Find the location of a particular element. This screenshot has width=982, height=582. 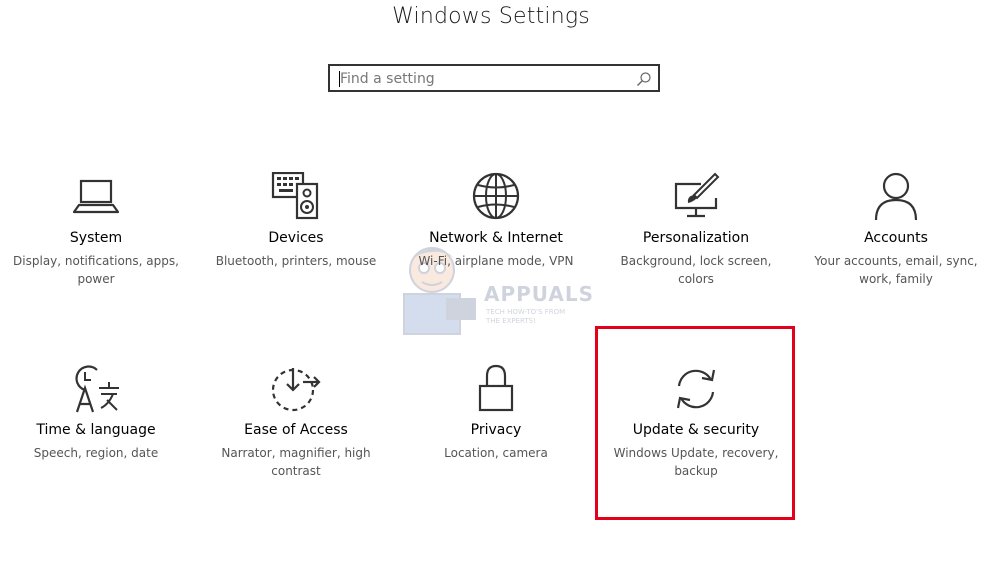

search-icon is located at coordinates (644, 79).